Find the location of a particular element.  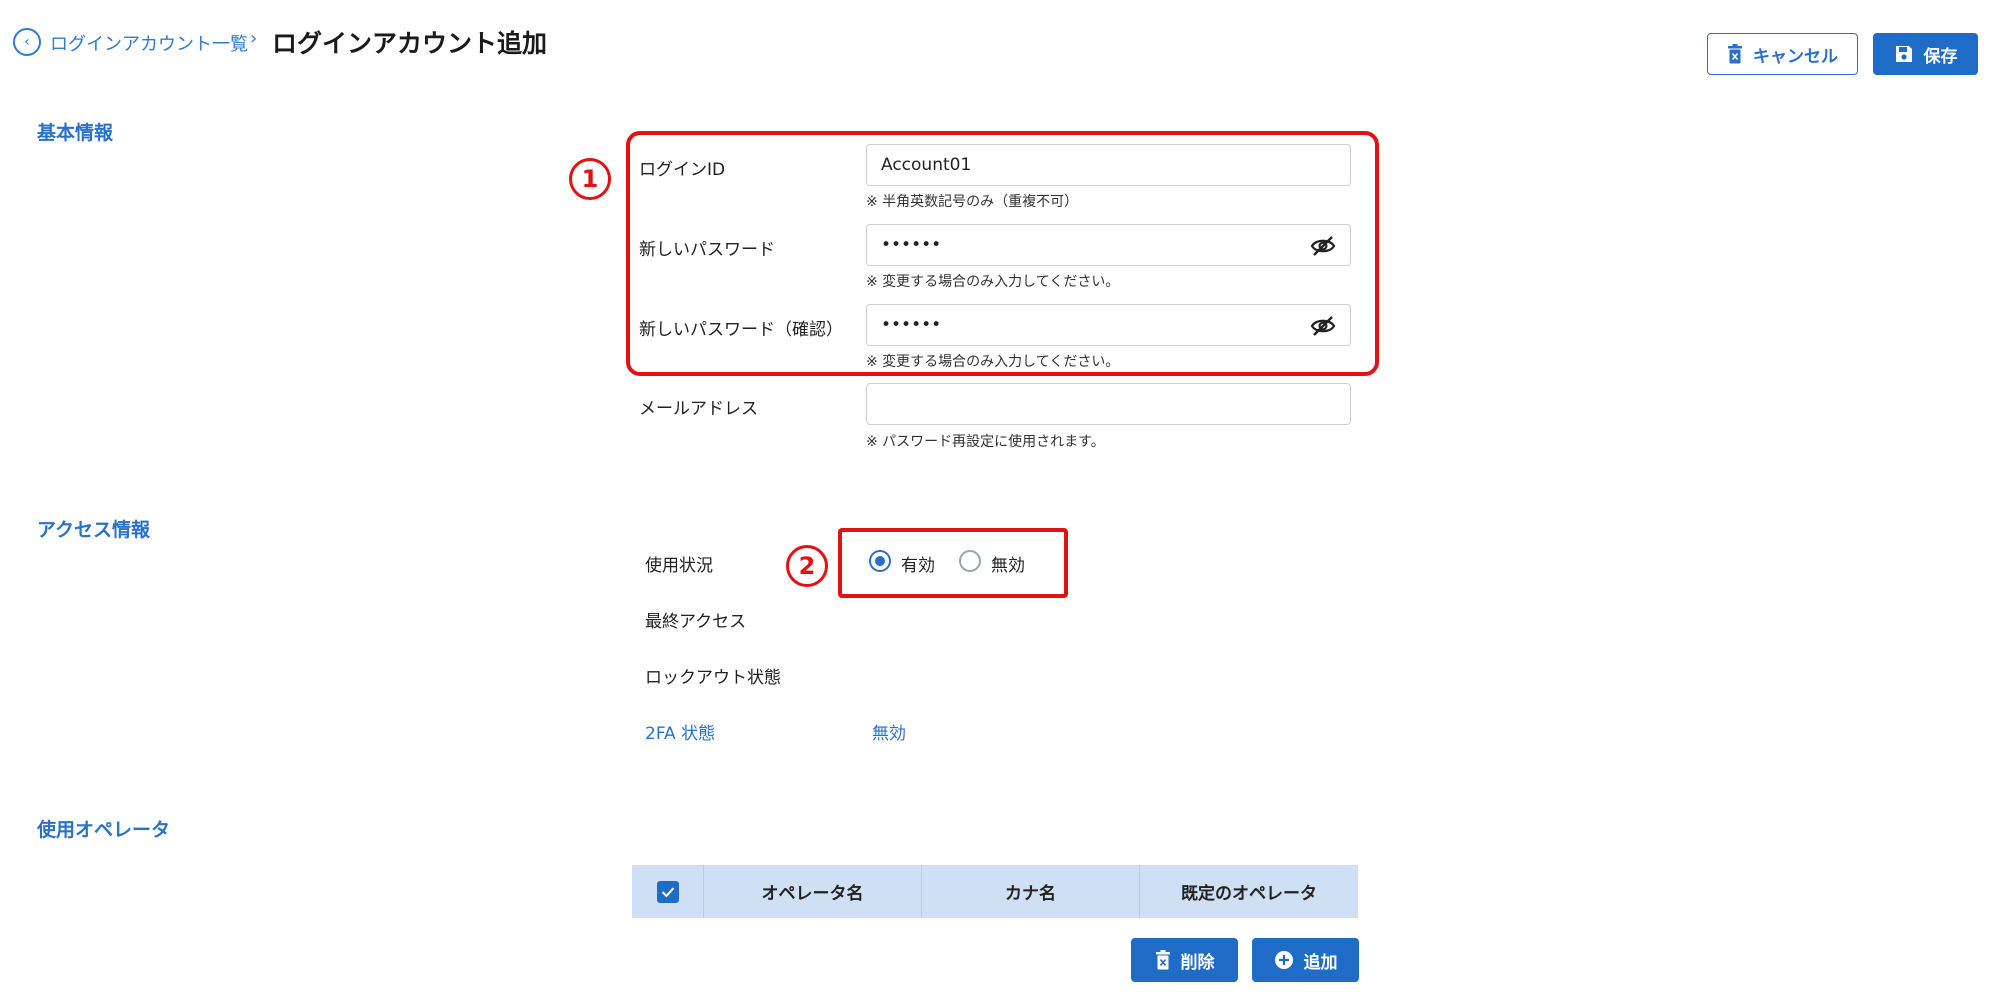

page-title: ログインアカウント追加 is located at coordinates (410, 43).